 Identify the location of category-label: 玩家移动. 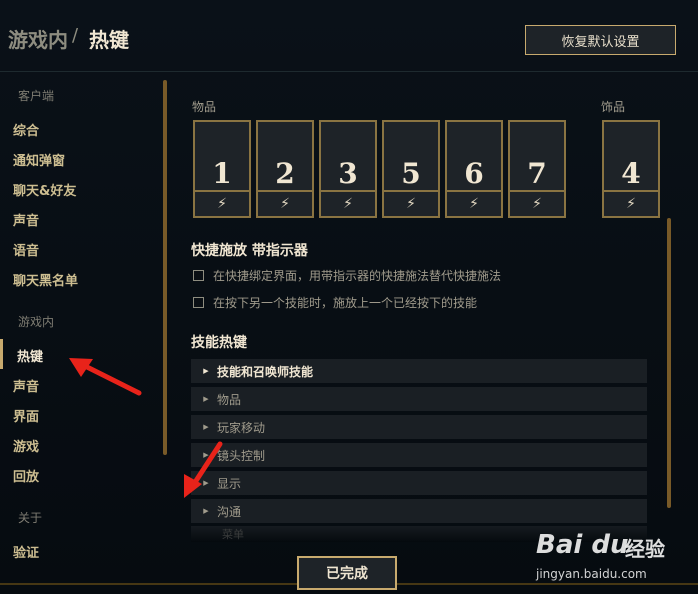
(241, 427).